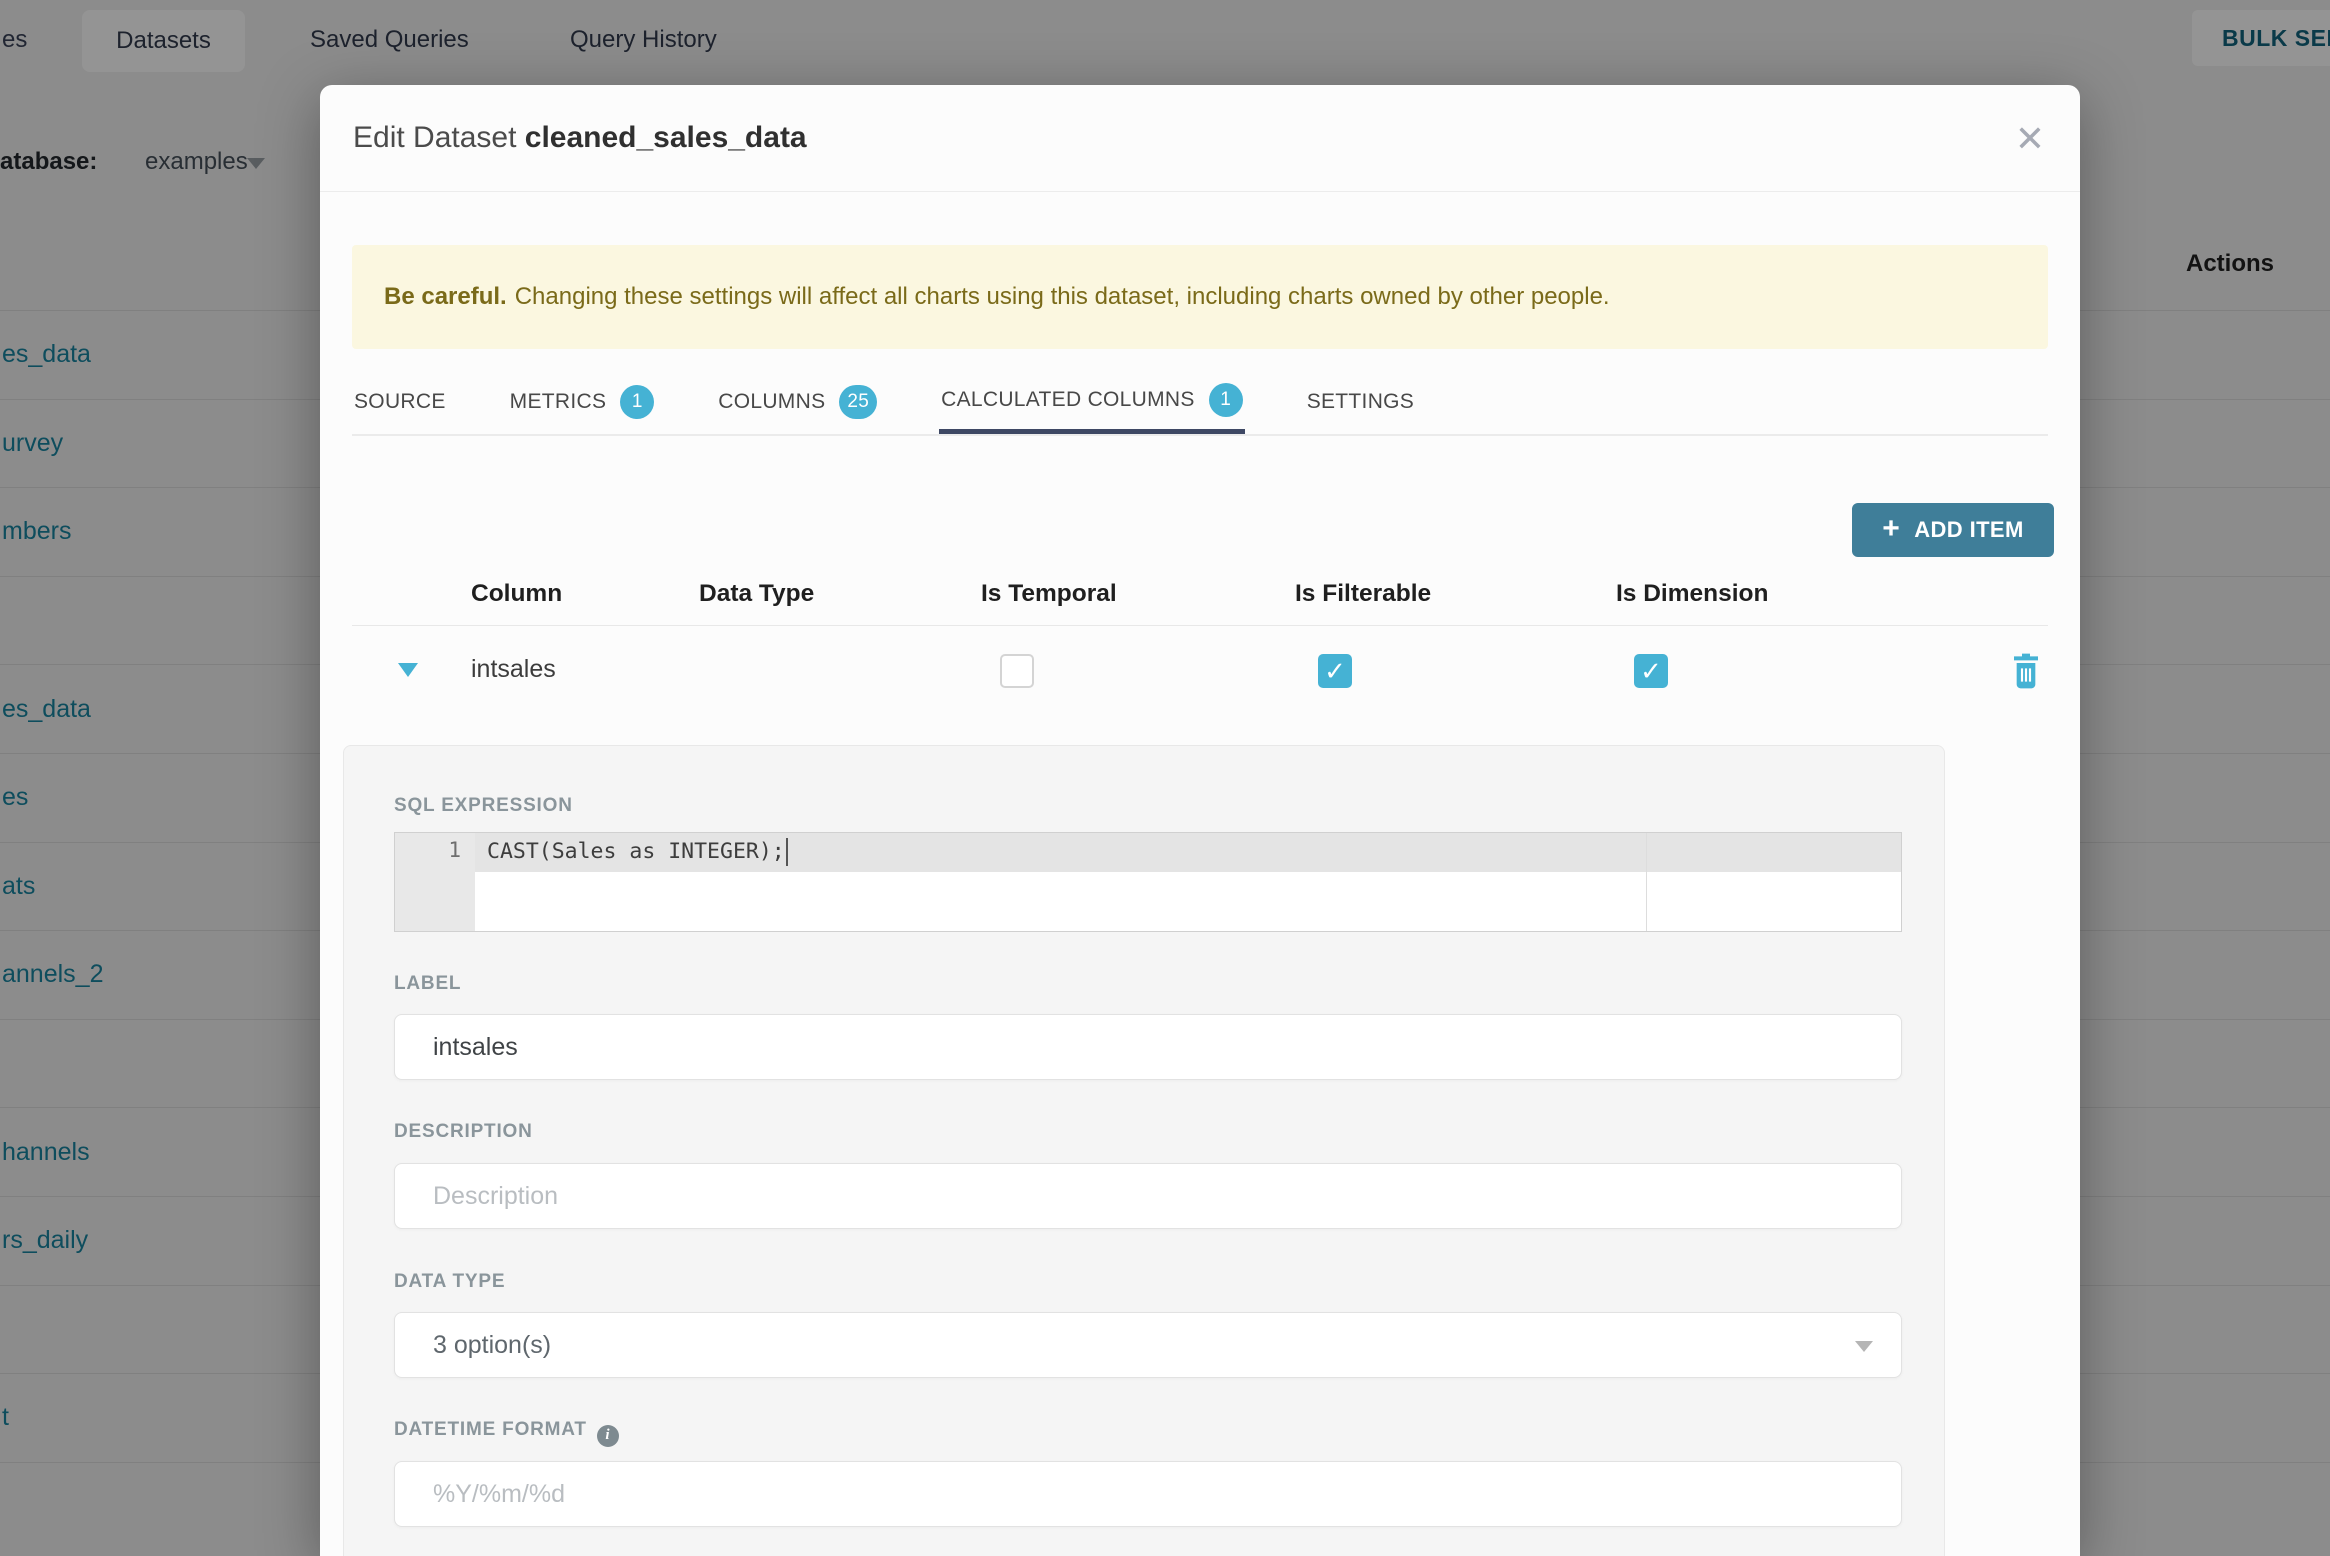 The width and height of the screenshot is (2330, 1556). I want to click on tab-metrics: METRICS 1, so click(582, 402).